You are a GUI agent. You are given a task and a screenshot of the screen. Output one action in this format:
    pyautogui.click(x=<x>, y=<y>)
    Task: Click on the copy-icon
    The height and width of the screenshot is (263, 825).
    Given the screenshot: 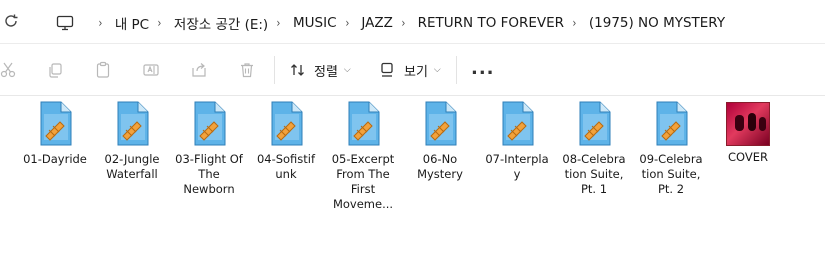 What is the action you would take?
    pyautogui.click(x=55, y=70)
    